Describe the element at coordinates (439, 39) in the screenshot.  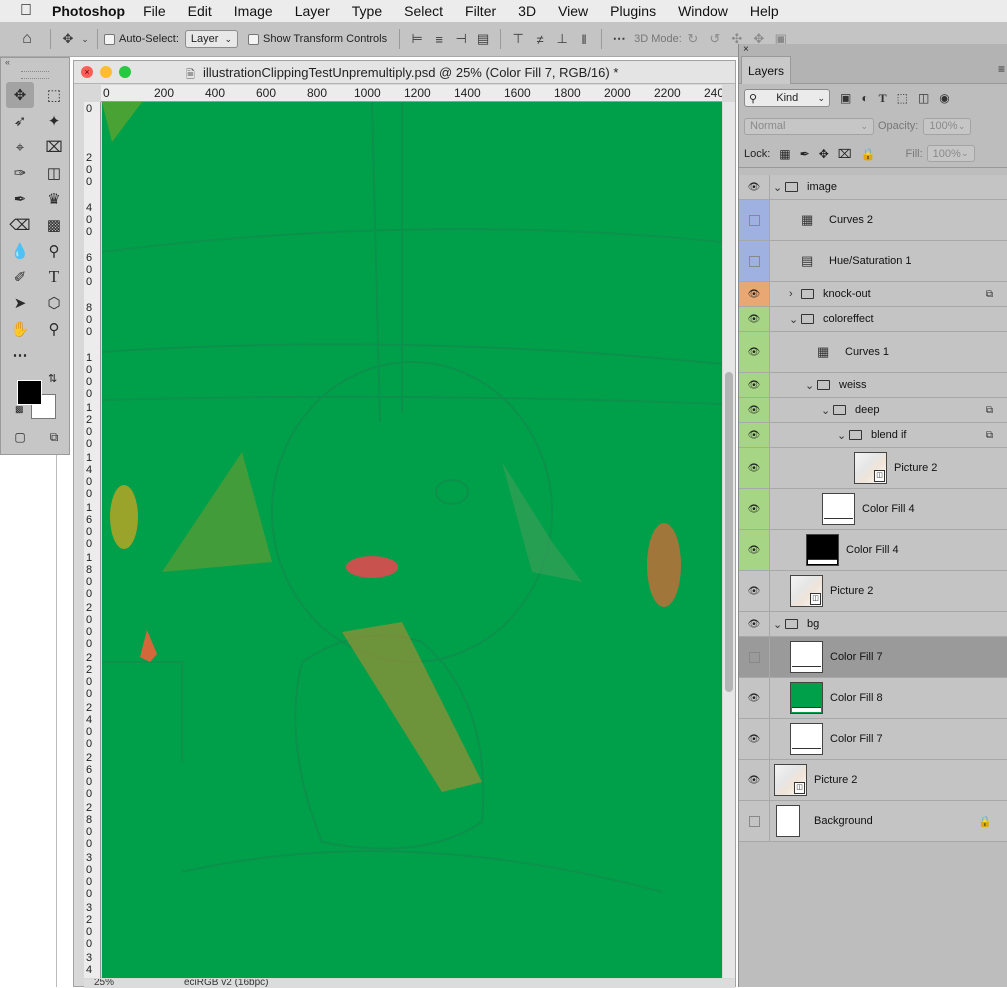
I see `align-center-icon: ≡` at that location.